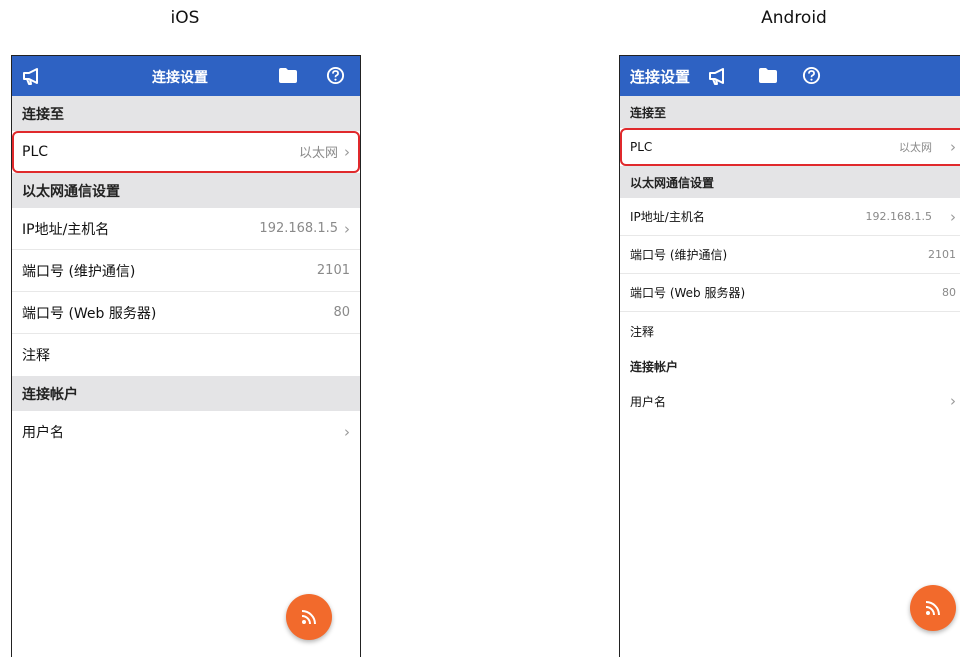 The width and height of the screenshot is (960, 657). What do you see at coordinates (185, 18) in the screenshot?
I see `ios-caption: iOS` at bounding box center [185, 18].